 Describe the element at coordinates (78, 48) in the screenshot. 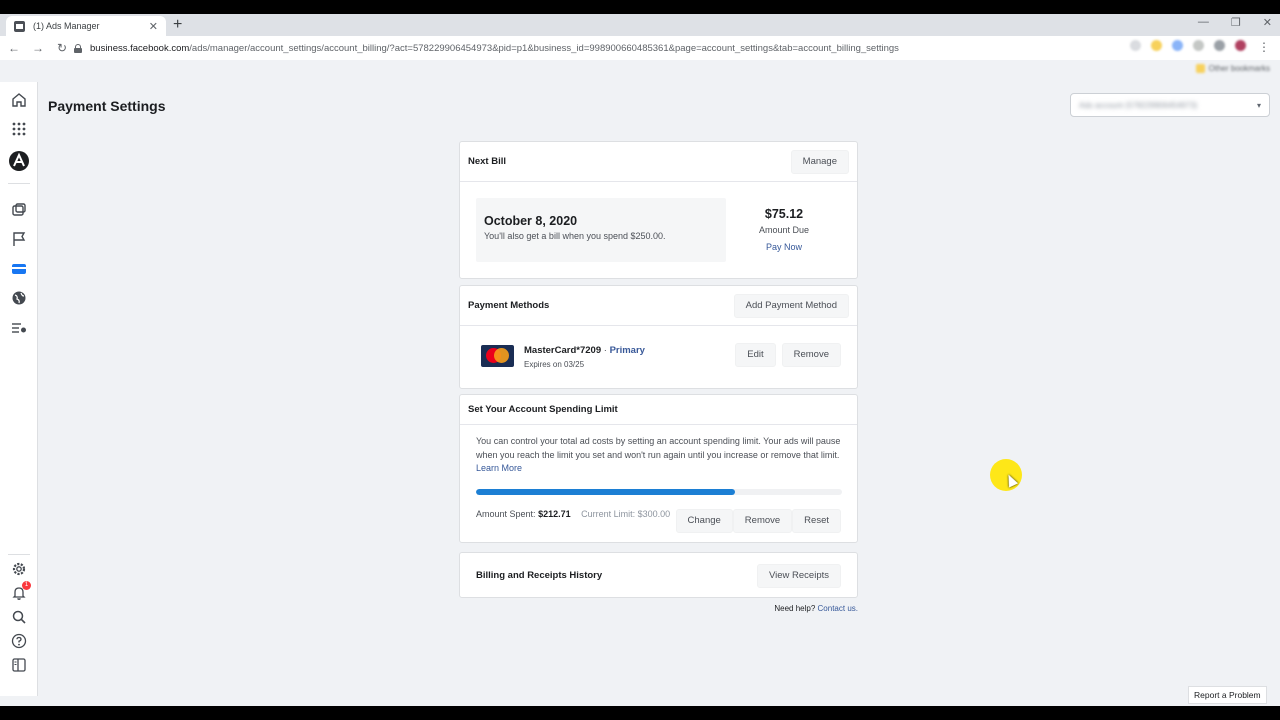

I see `lock-icon` at that location.